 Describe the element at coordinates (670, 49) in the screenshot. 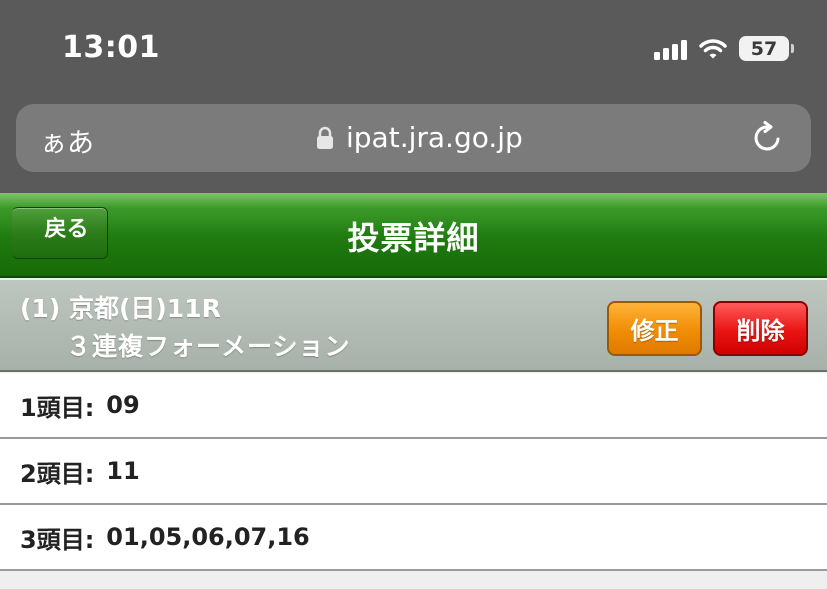

I see `signal-icon` at that location.